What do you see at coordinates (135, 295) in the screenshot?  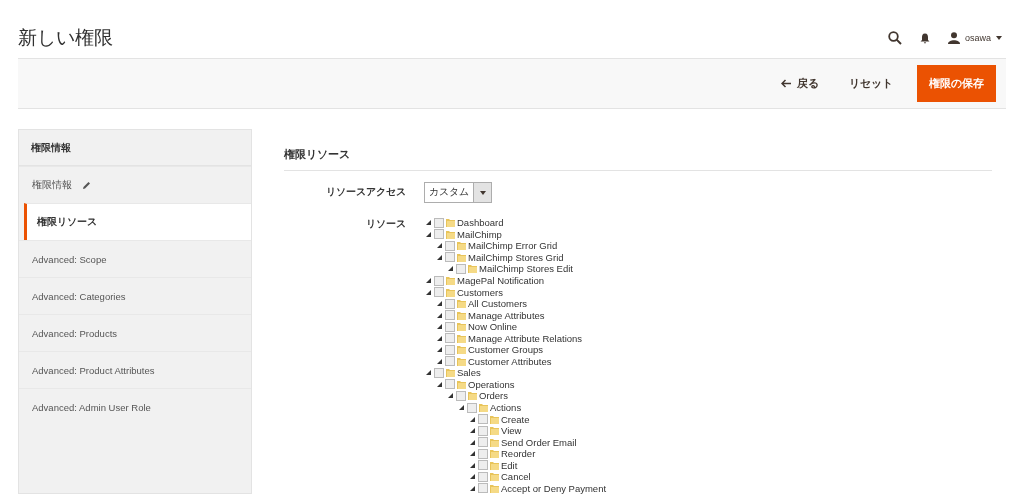 I see `sidebar-tab: Advanced: Categories` at bounding box center [135, 295].